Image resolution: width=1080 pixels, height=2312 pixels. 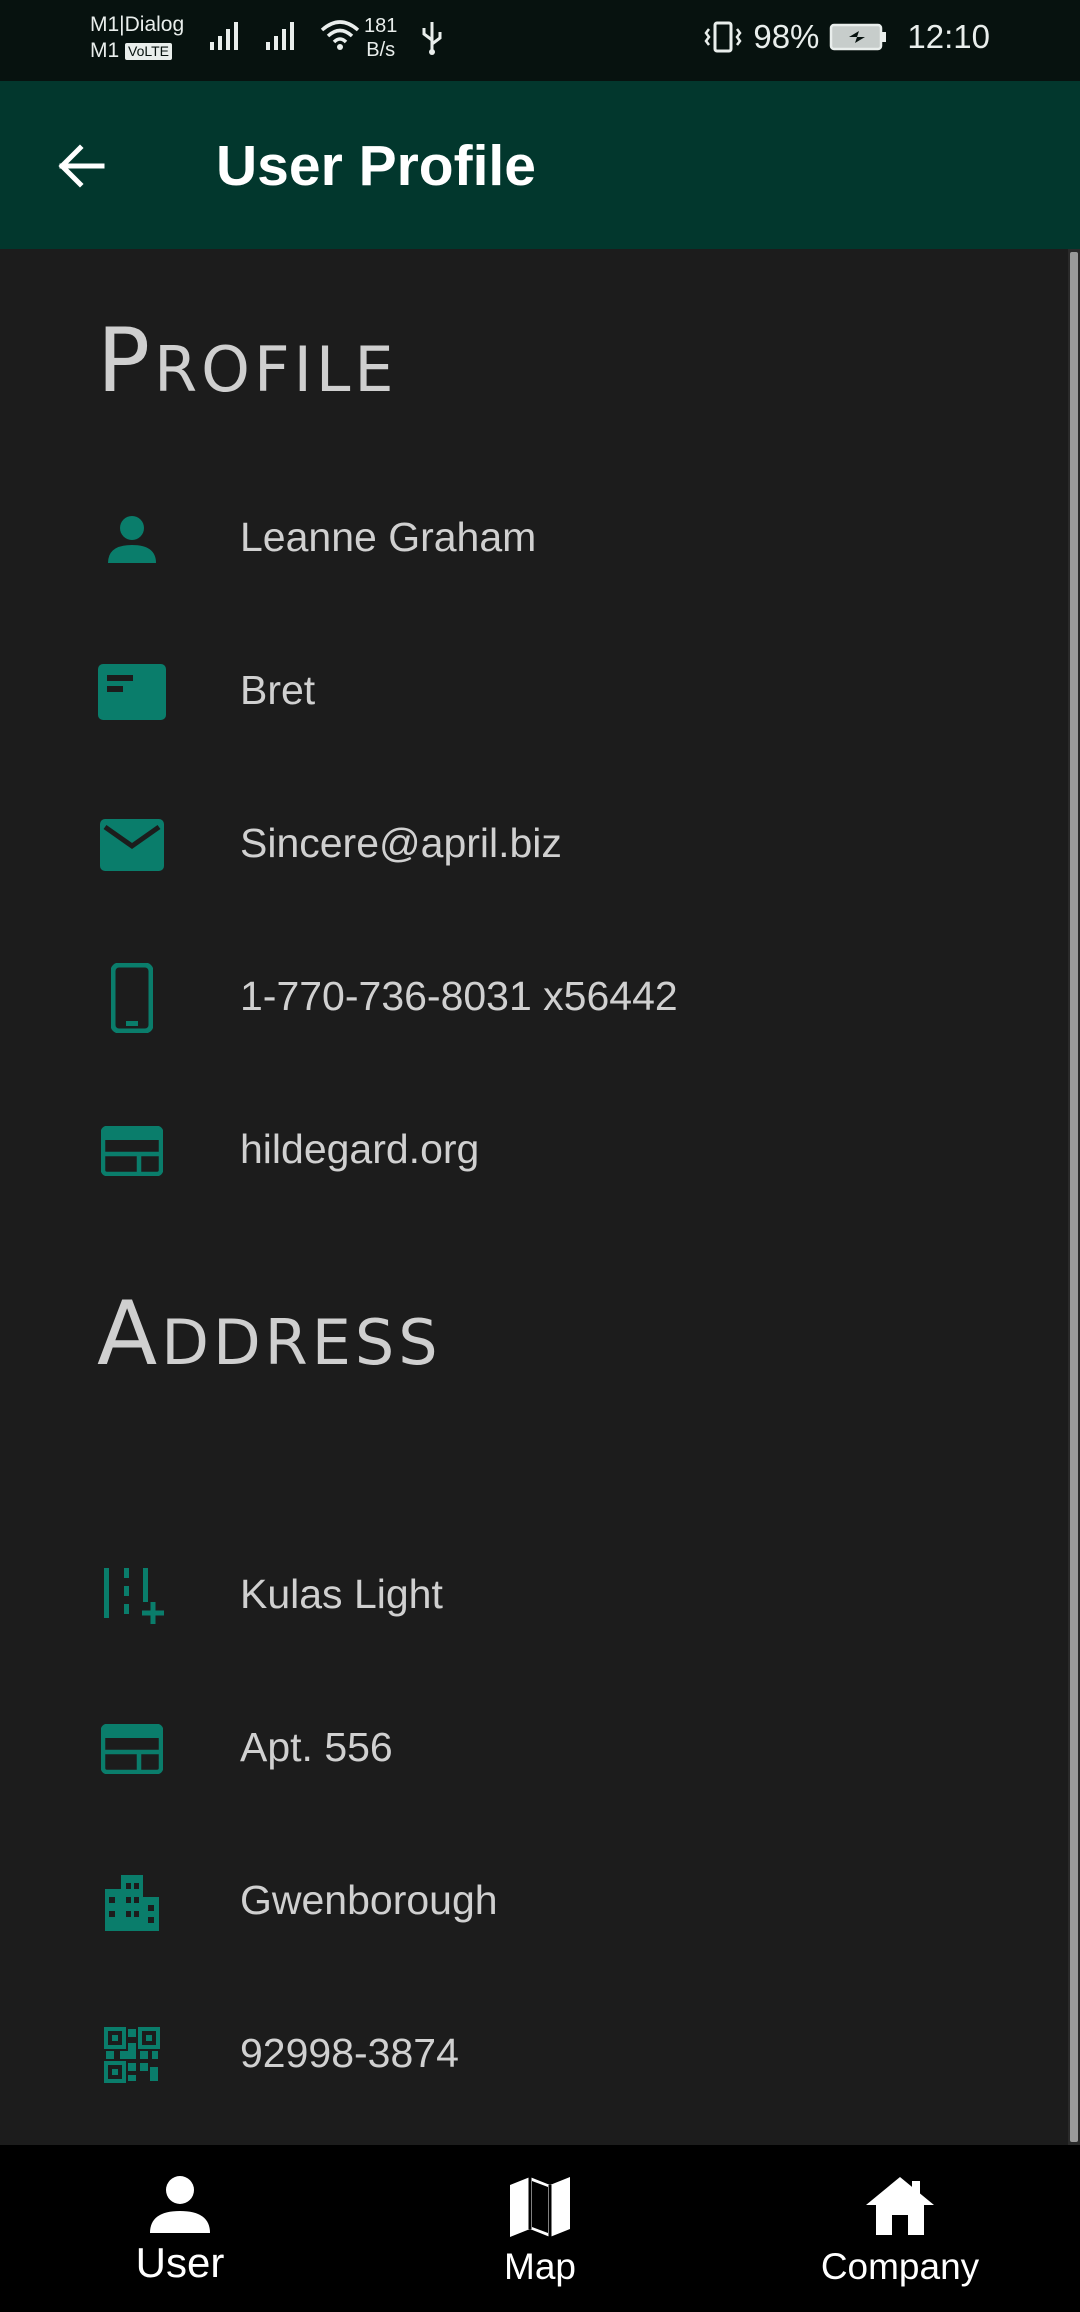 I want to click on page-title: User Profile, so click(x=376, y=166).